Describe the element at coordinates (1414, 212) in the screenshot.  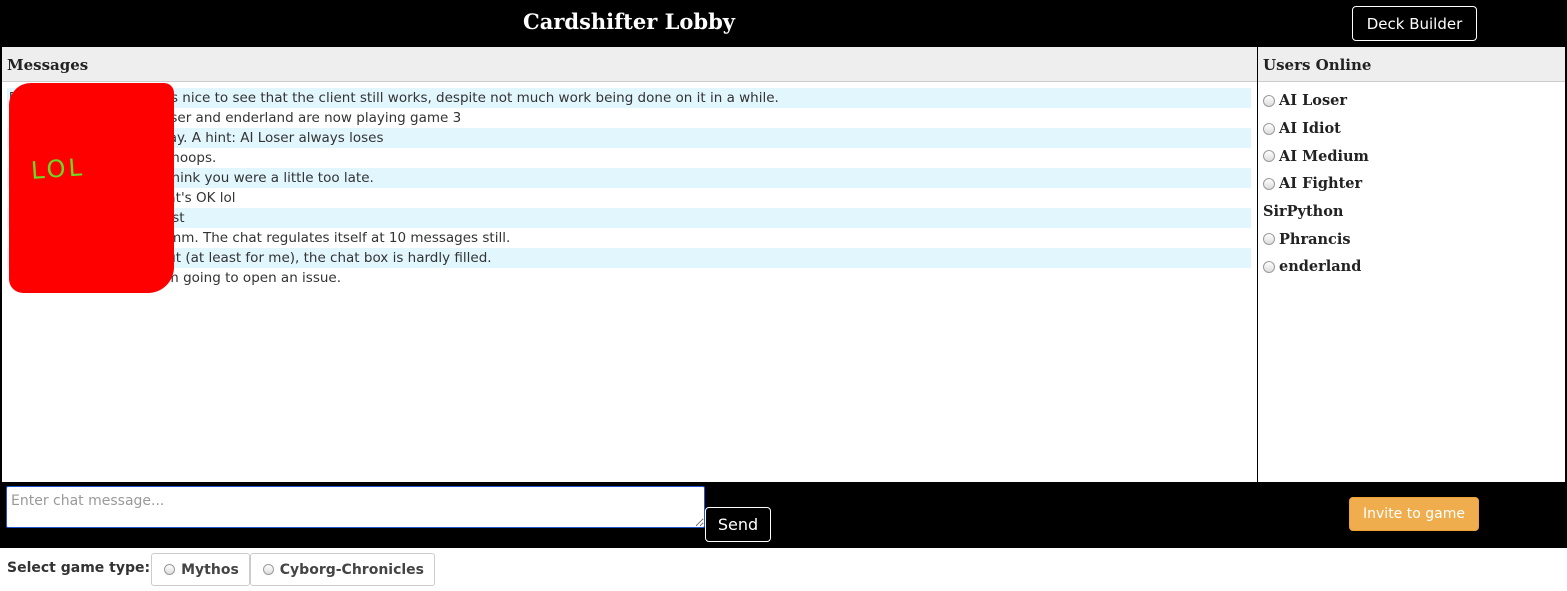
I see `user-item-sirpython: SirPython` at that location.